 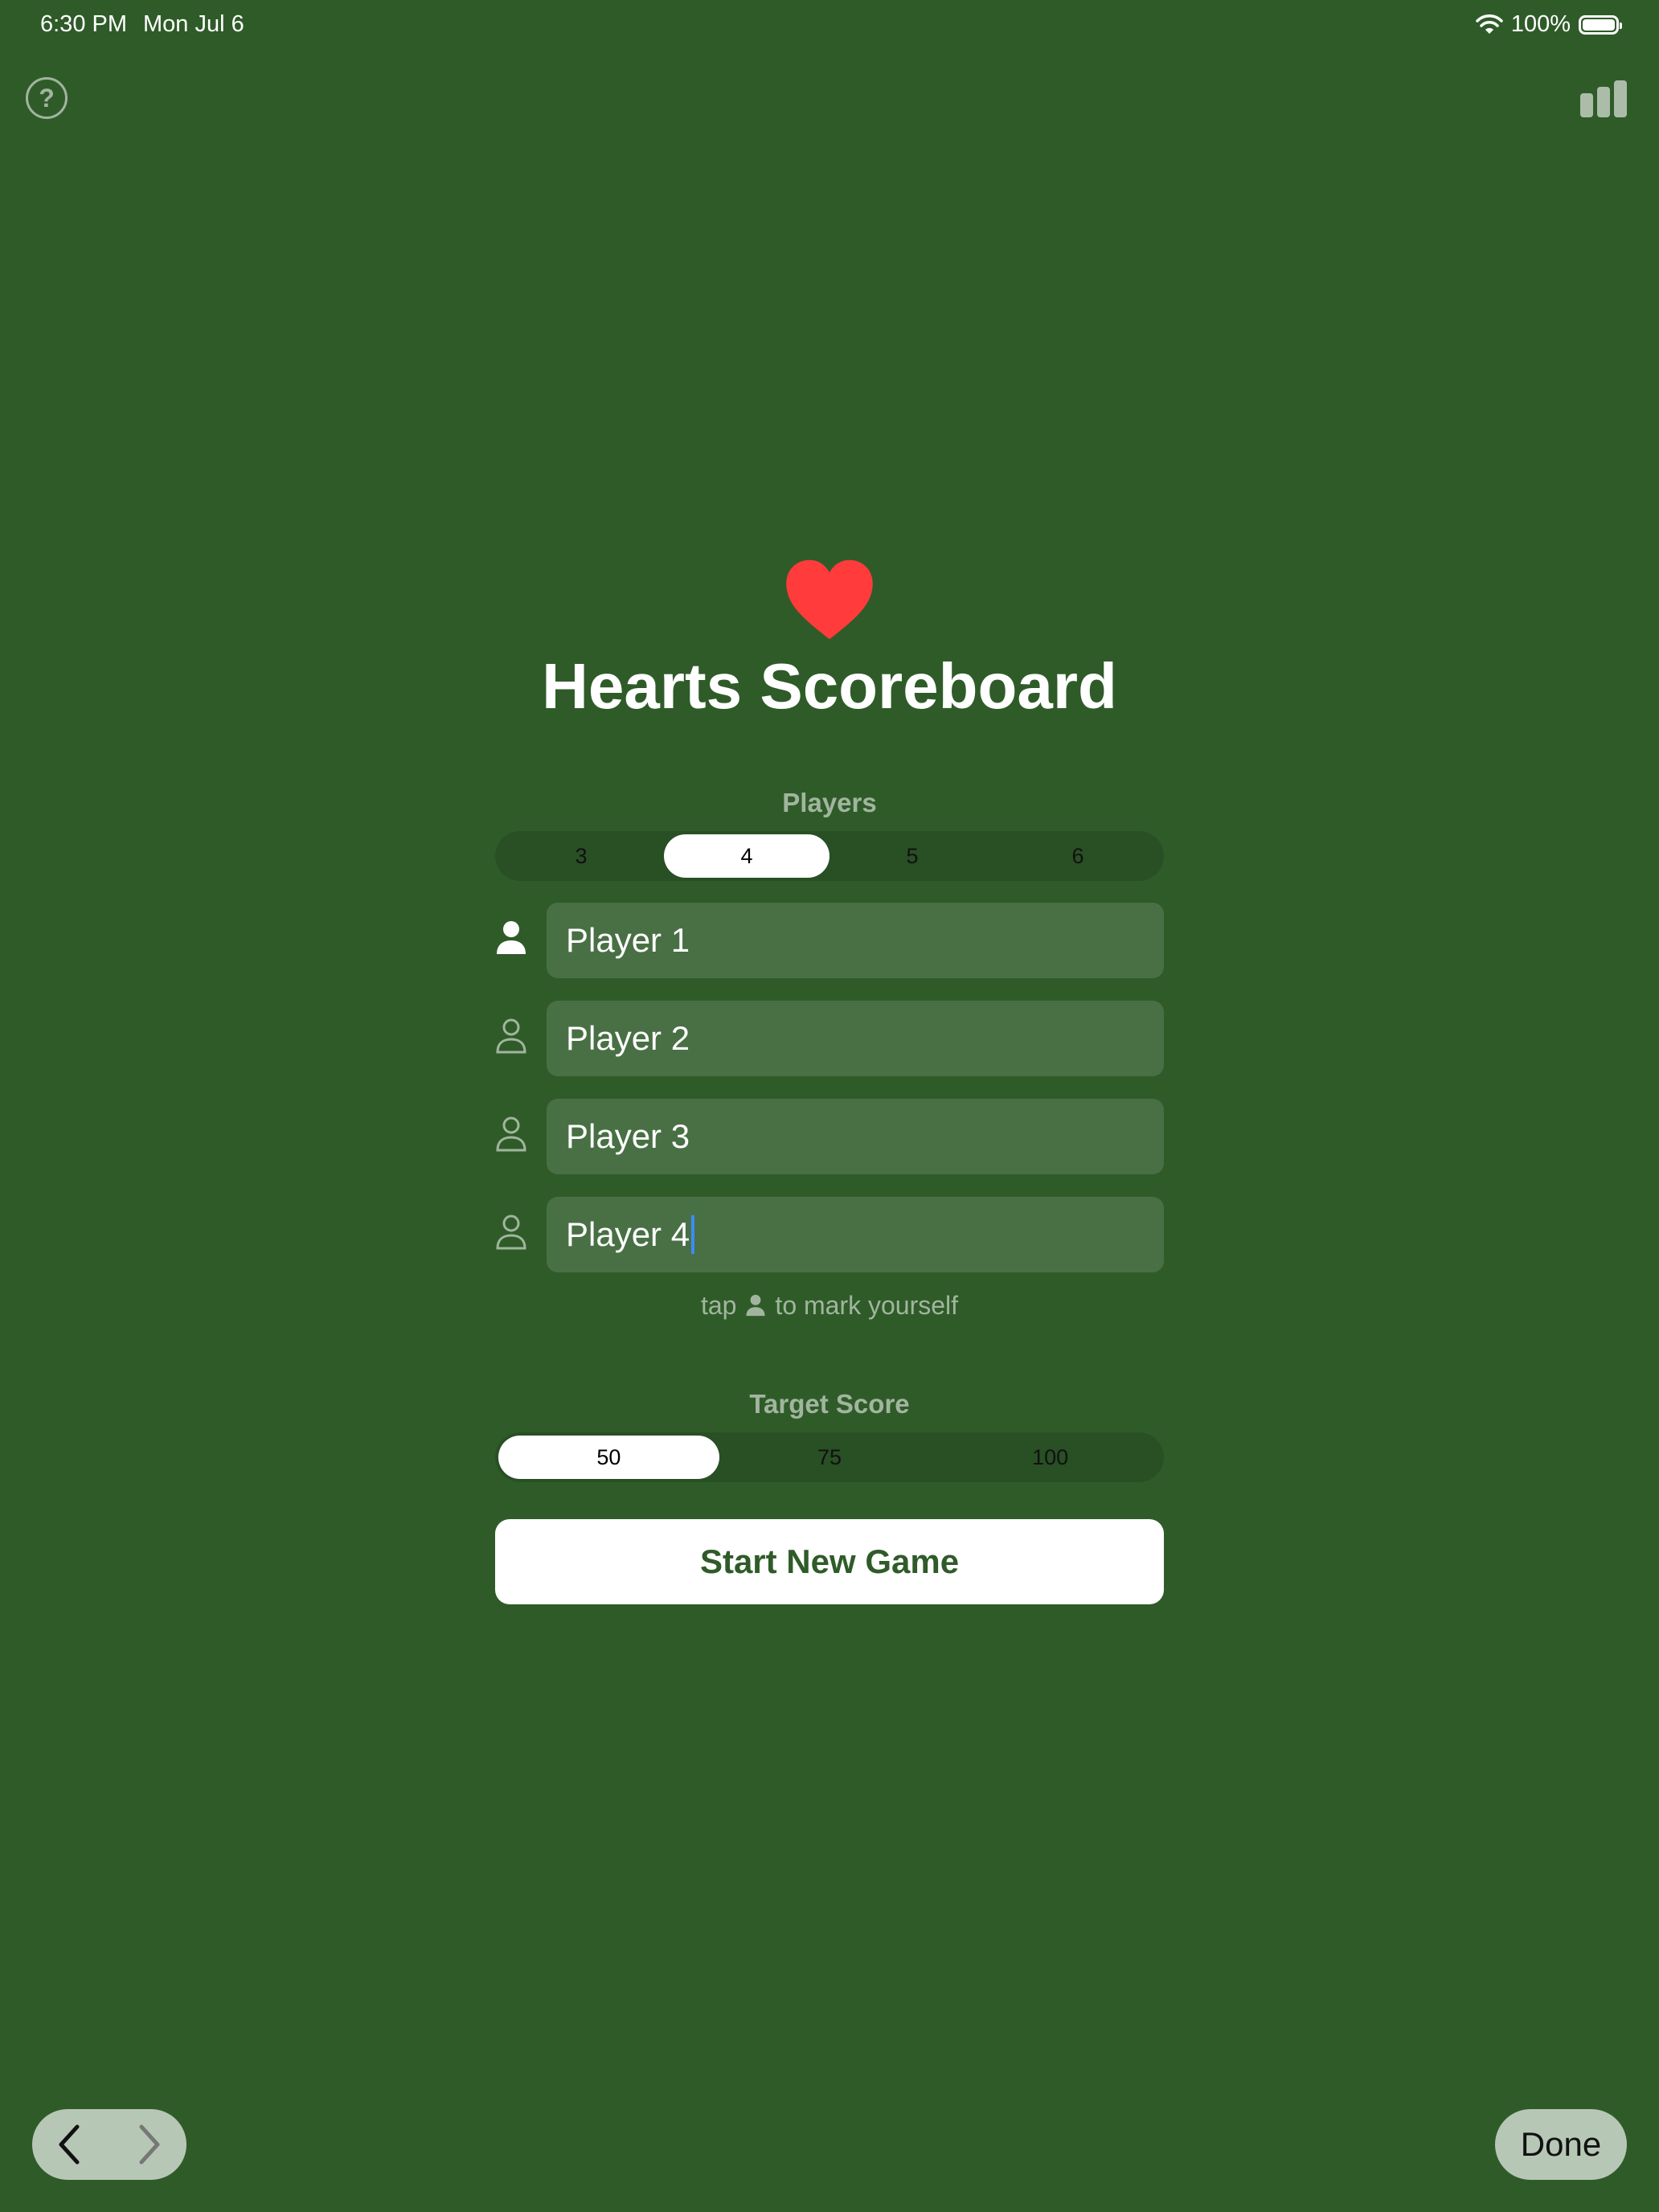 I want to click on player-name-field: Player 2, so click(x=855, y=1038).